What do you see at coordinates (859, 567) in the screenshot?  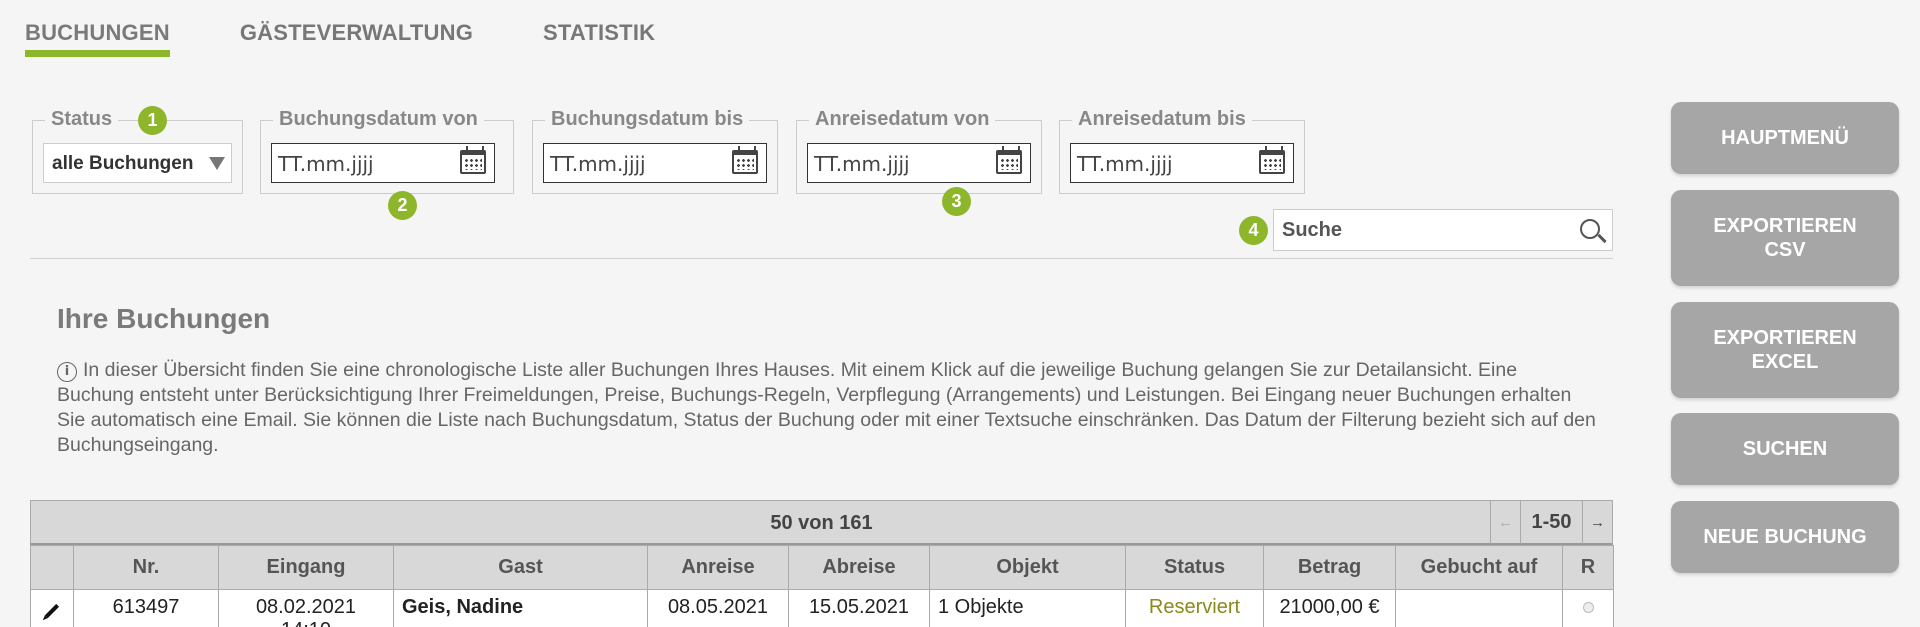 I see `col-header-abreise: Abreise` at bounding box center [859, 567].